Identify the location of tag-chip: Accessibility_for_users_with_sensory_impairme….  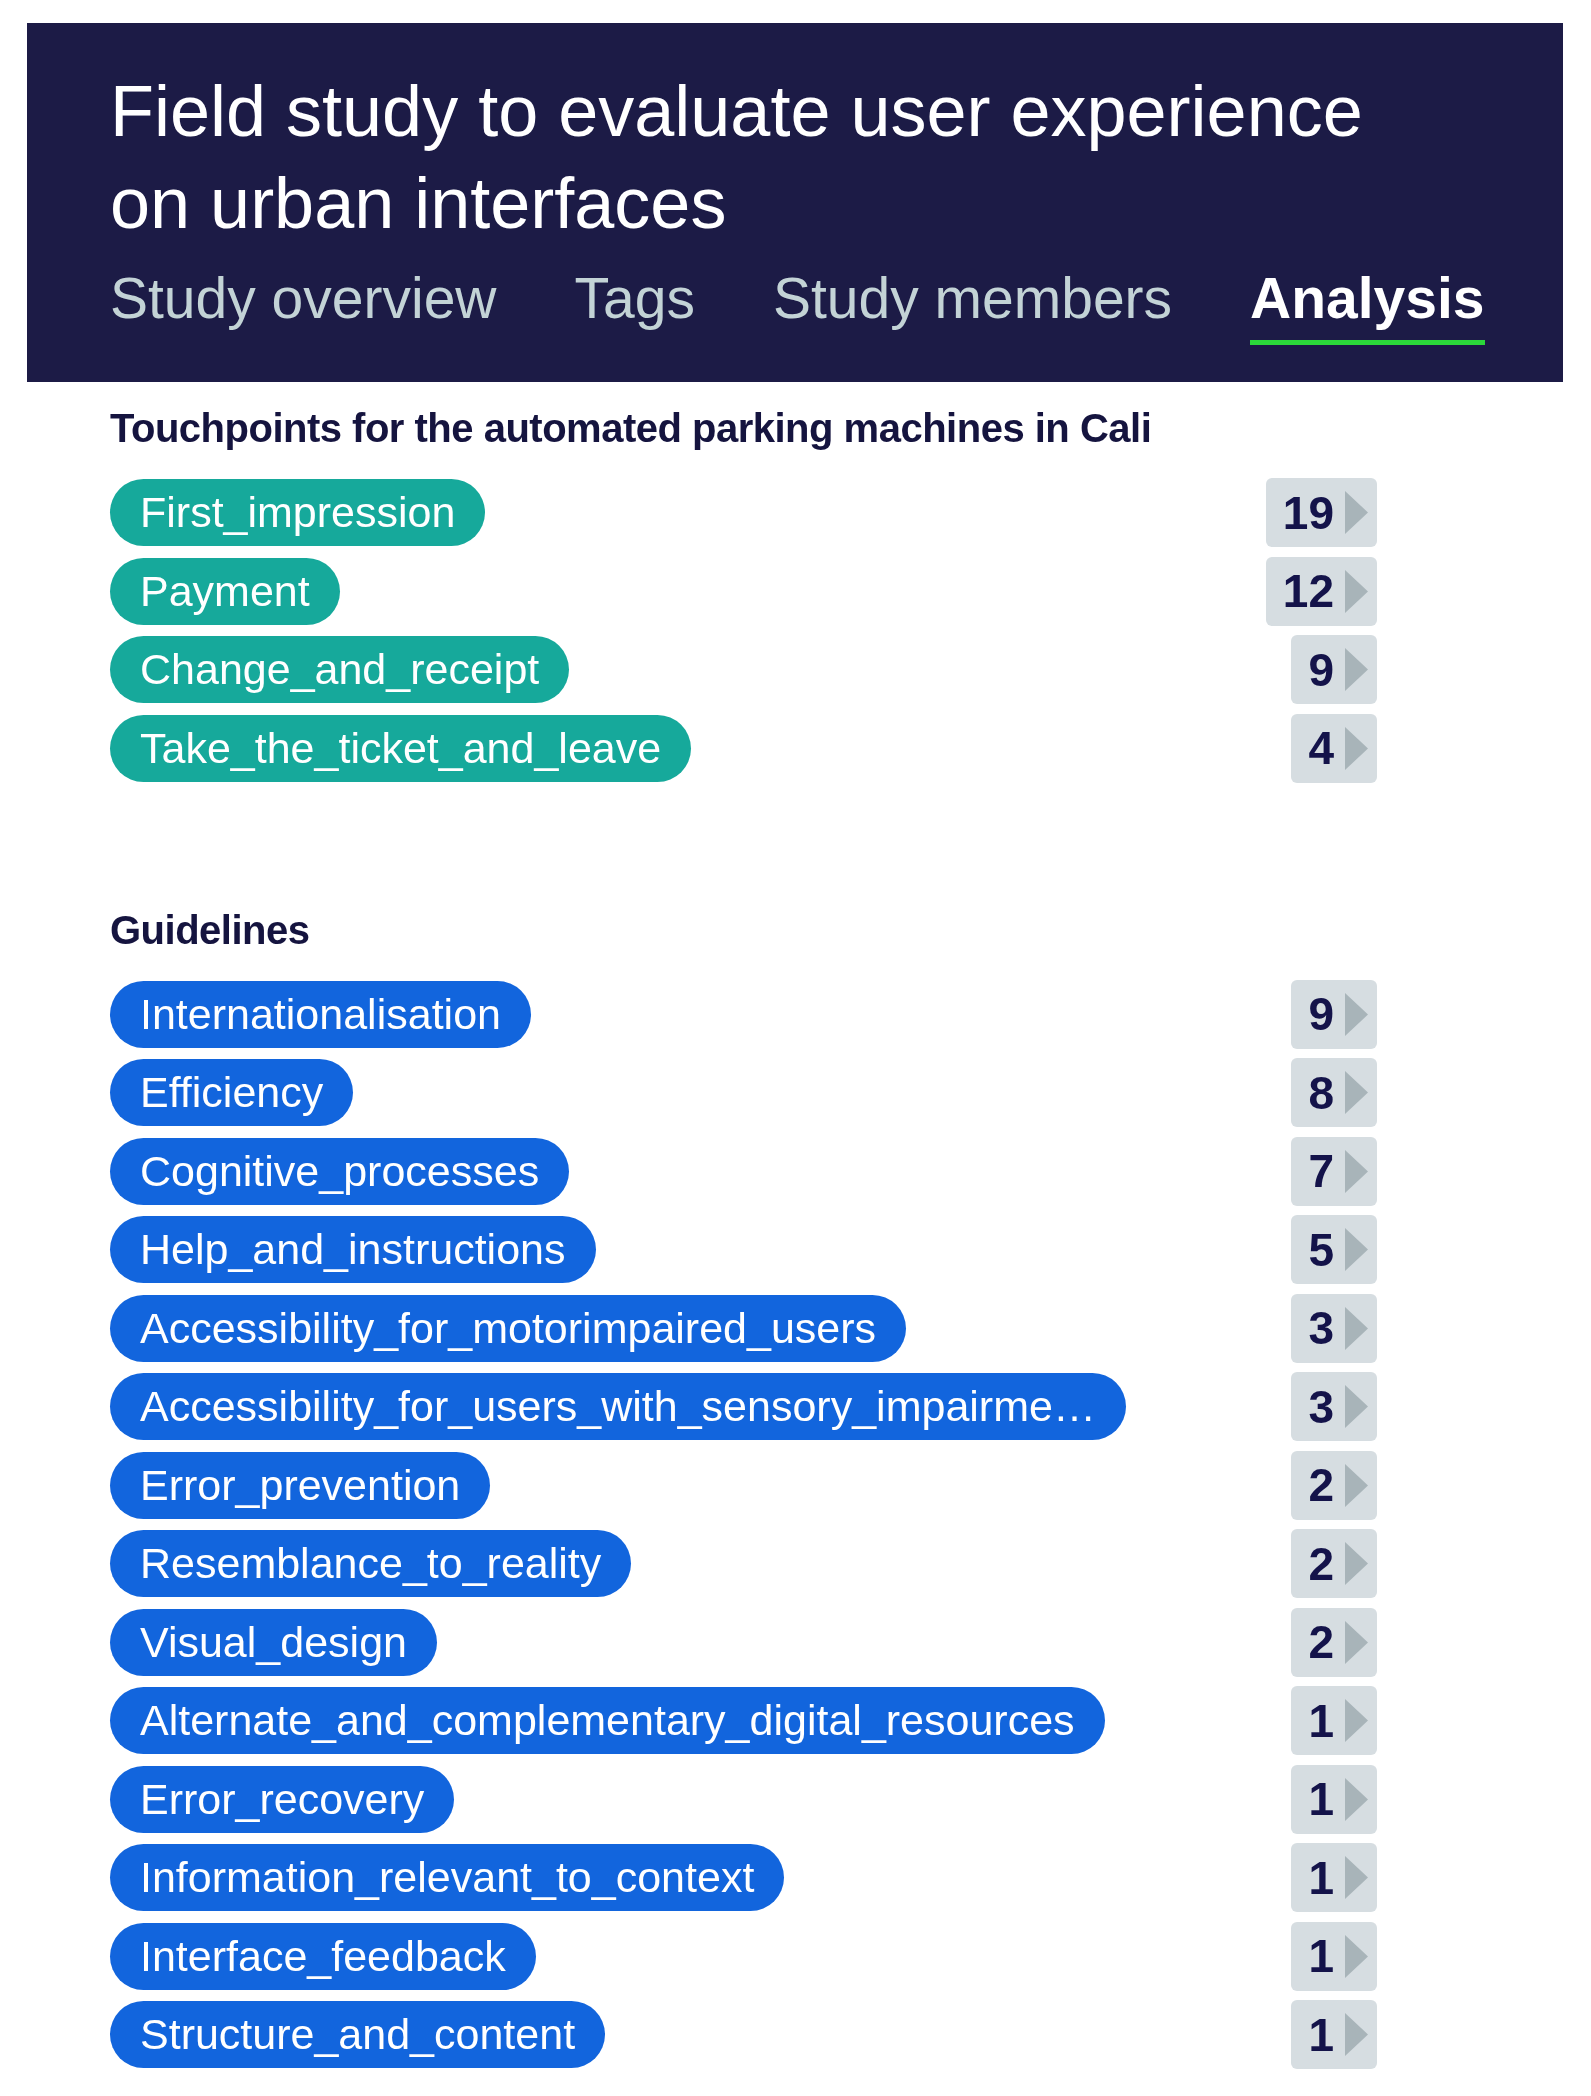
(618, 1406).